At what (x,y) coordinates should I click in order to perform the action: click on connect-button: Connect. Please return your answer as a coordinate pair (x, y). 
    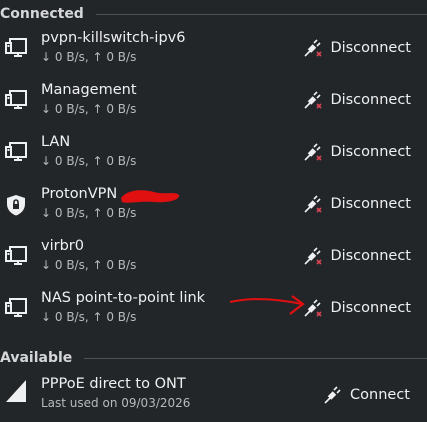
    Looking at the image, I should click on (366, 395).